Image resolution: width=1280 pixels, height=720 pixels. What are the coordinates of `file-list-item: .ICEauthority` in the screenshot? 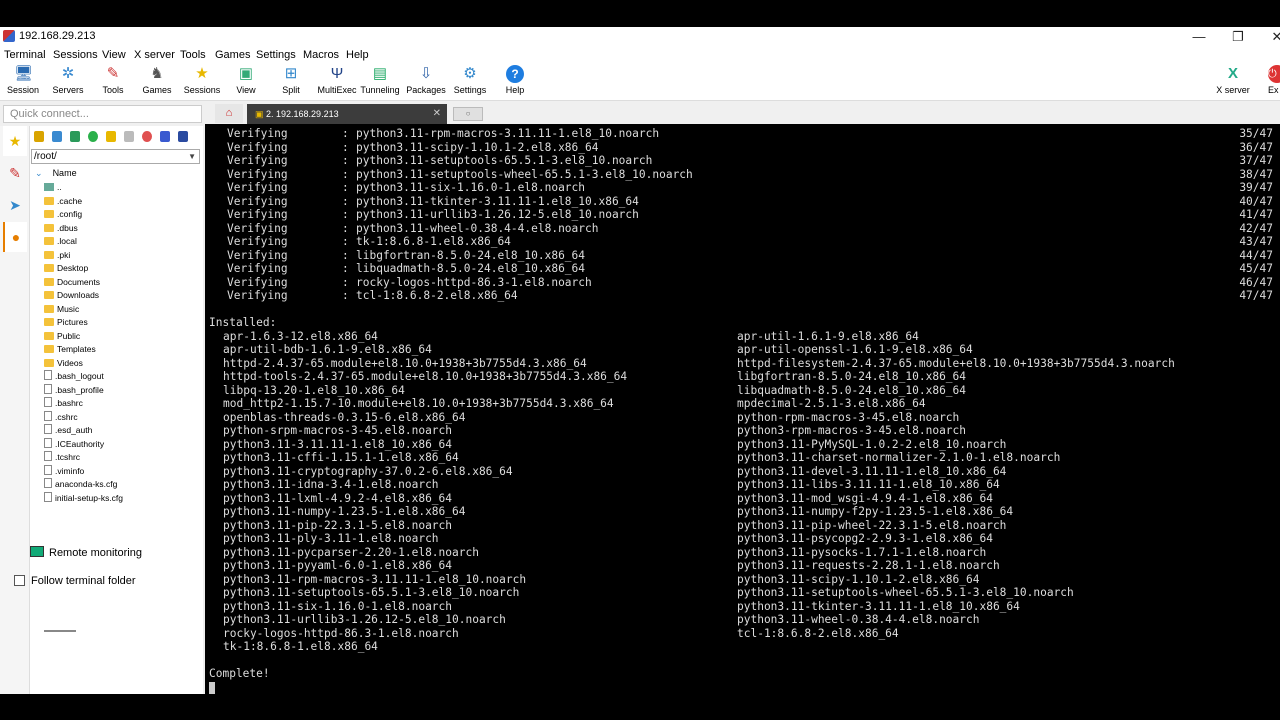 It's located at (83, 444).